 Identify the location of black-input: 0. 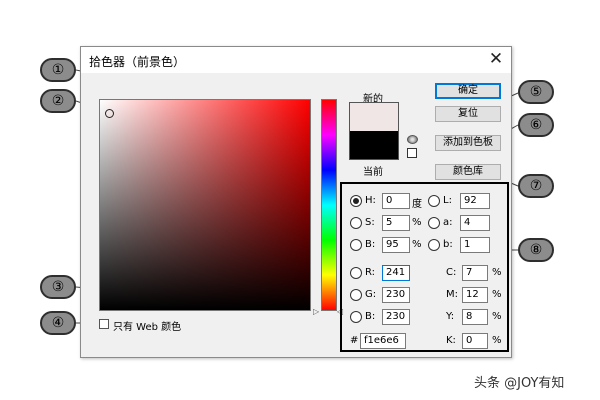
(475, 341).